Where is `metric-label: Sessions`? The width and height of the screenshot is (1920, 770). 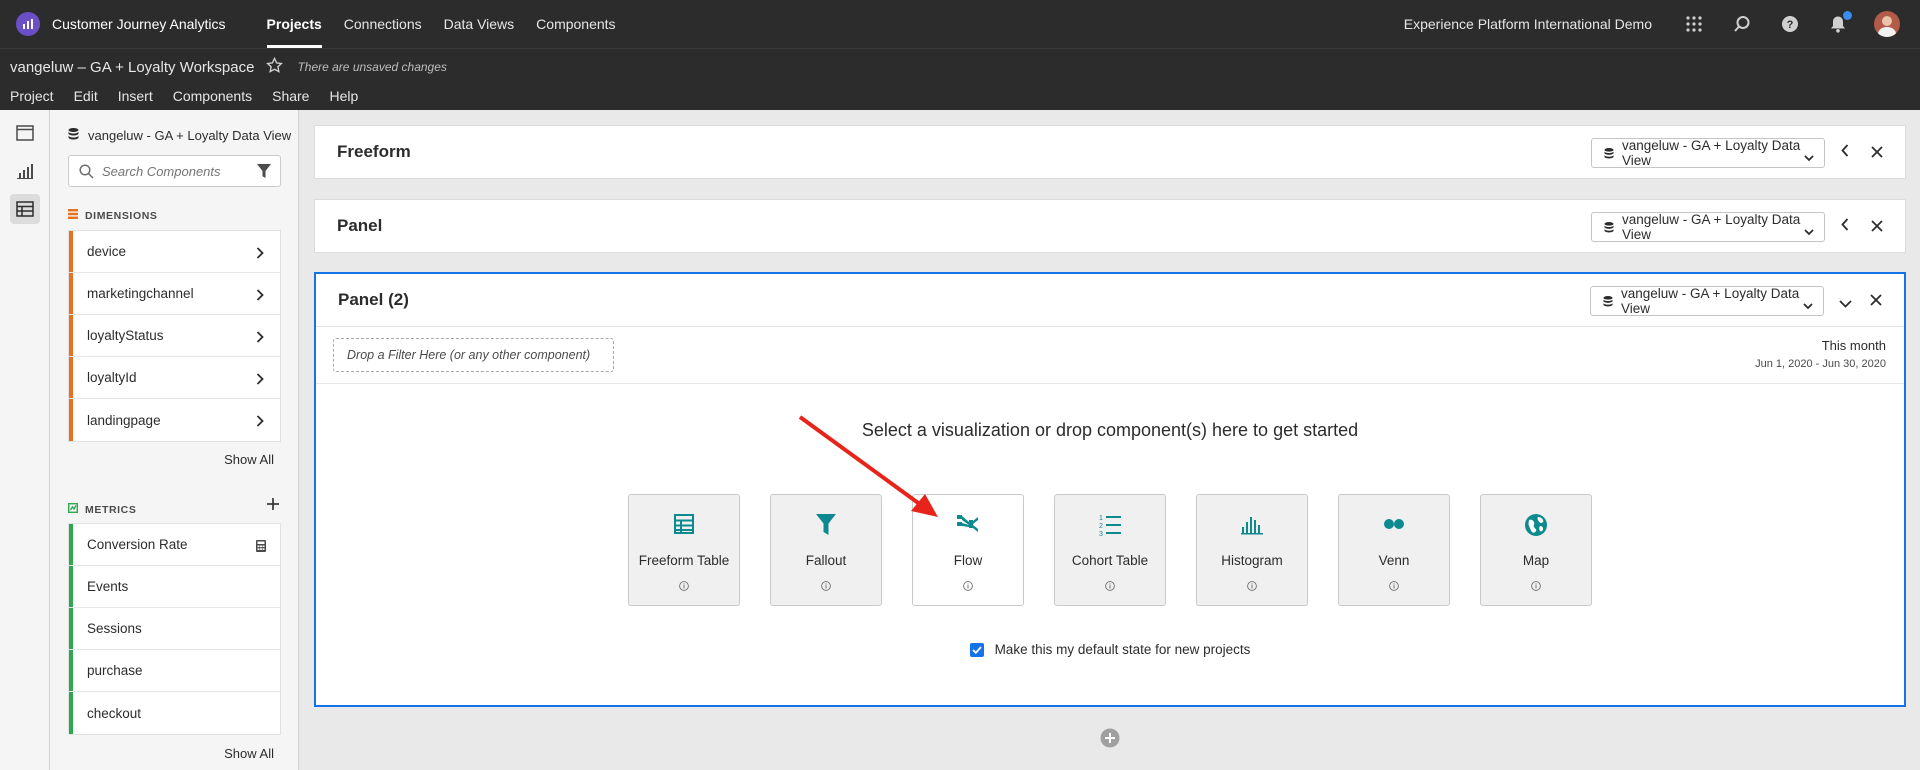 metric-label: Sessions is located at coordinates (114, 628).